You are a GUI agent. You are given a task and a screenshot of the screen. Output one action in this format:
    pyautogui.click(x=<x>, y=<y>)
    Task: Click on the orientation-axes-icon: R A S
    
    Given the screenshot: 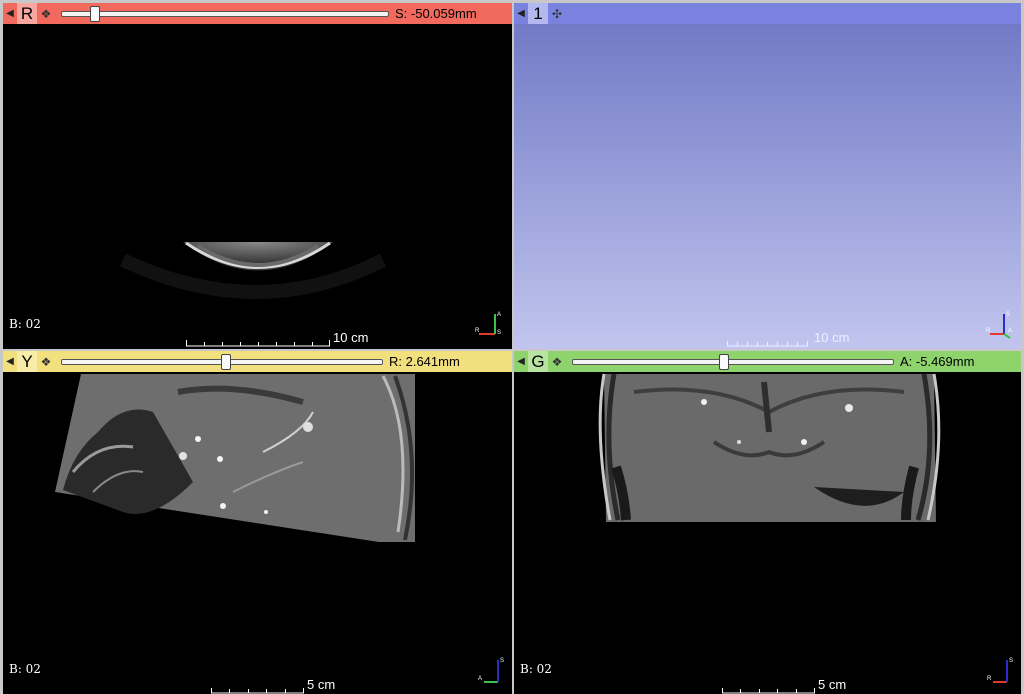 What is the action you would take?
    pyautogui.click(x=489, y=326)
    